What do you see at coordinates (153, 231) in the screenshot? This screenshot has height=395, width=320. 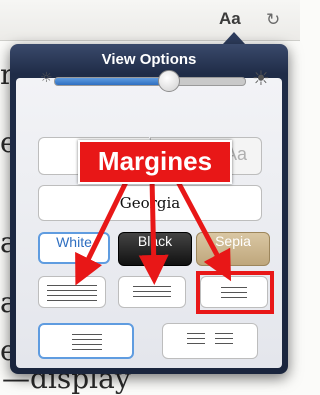 I see `annotation-arrows` at bounding box center [153, 231].